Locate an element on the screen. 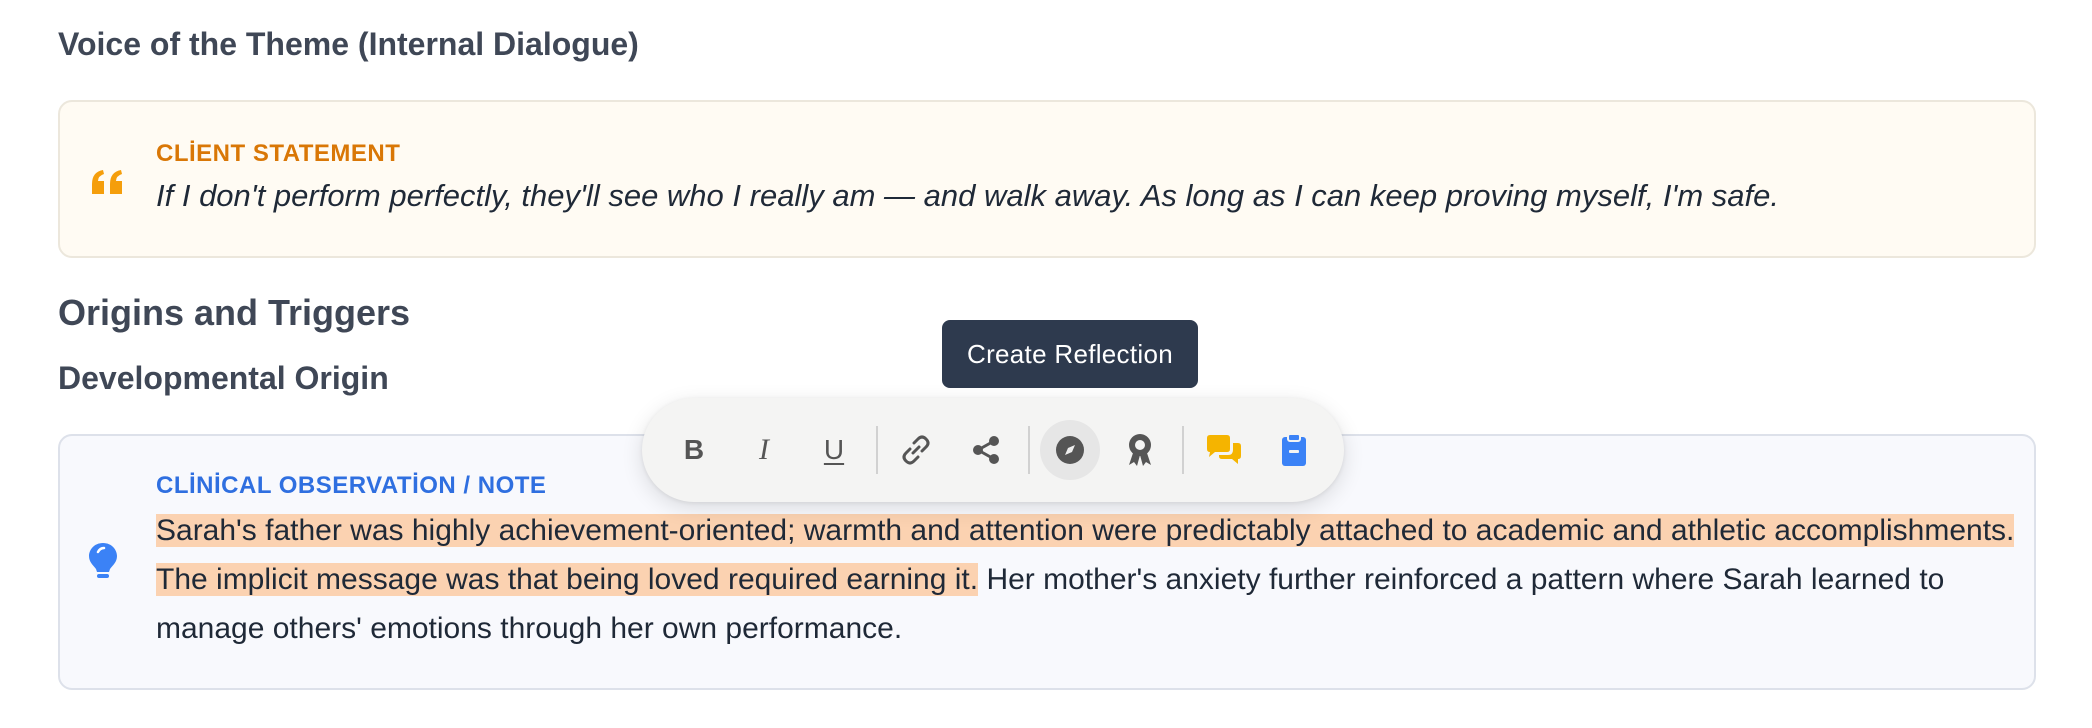  link-icon is located at coordinates (916, 450).